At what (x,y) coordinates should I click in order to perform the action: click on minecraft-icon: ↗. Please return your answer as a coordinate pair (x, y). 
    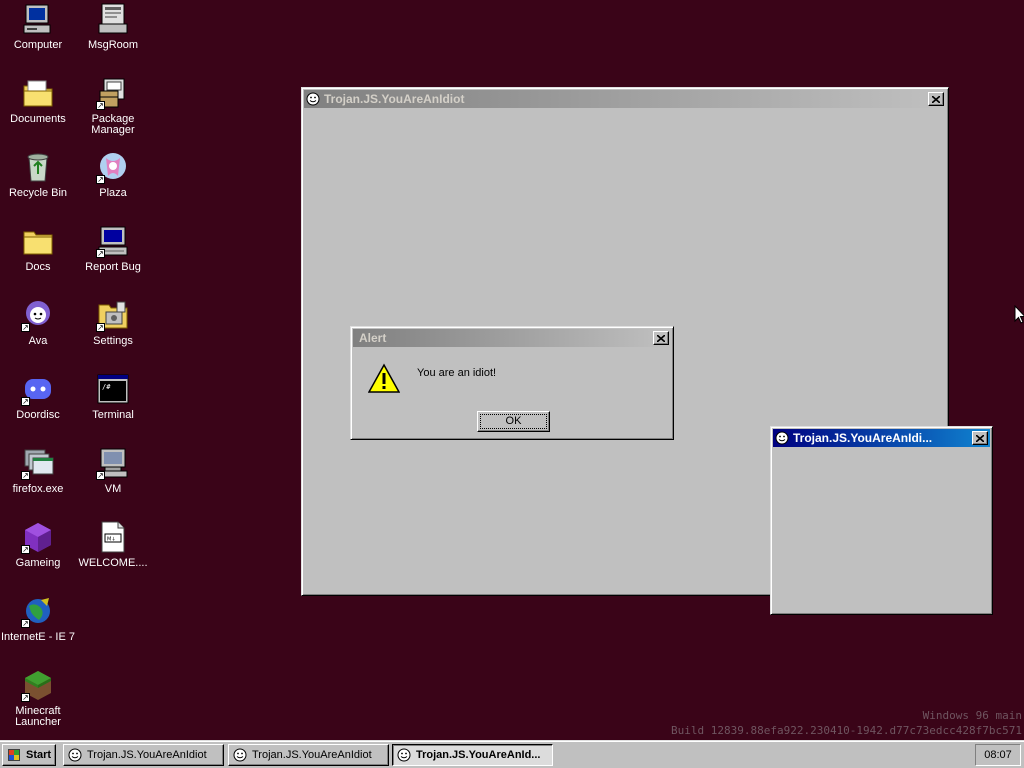
    Looking at the image, I should click on (38, 685).